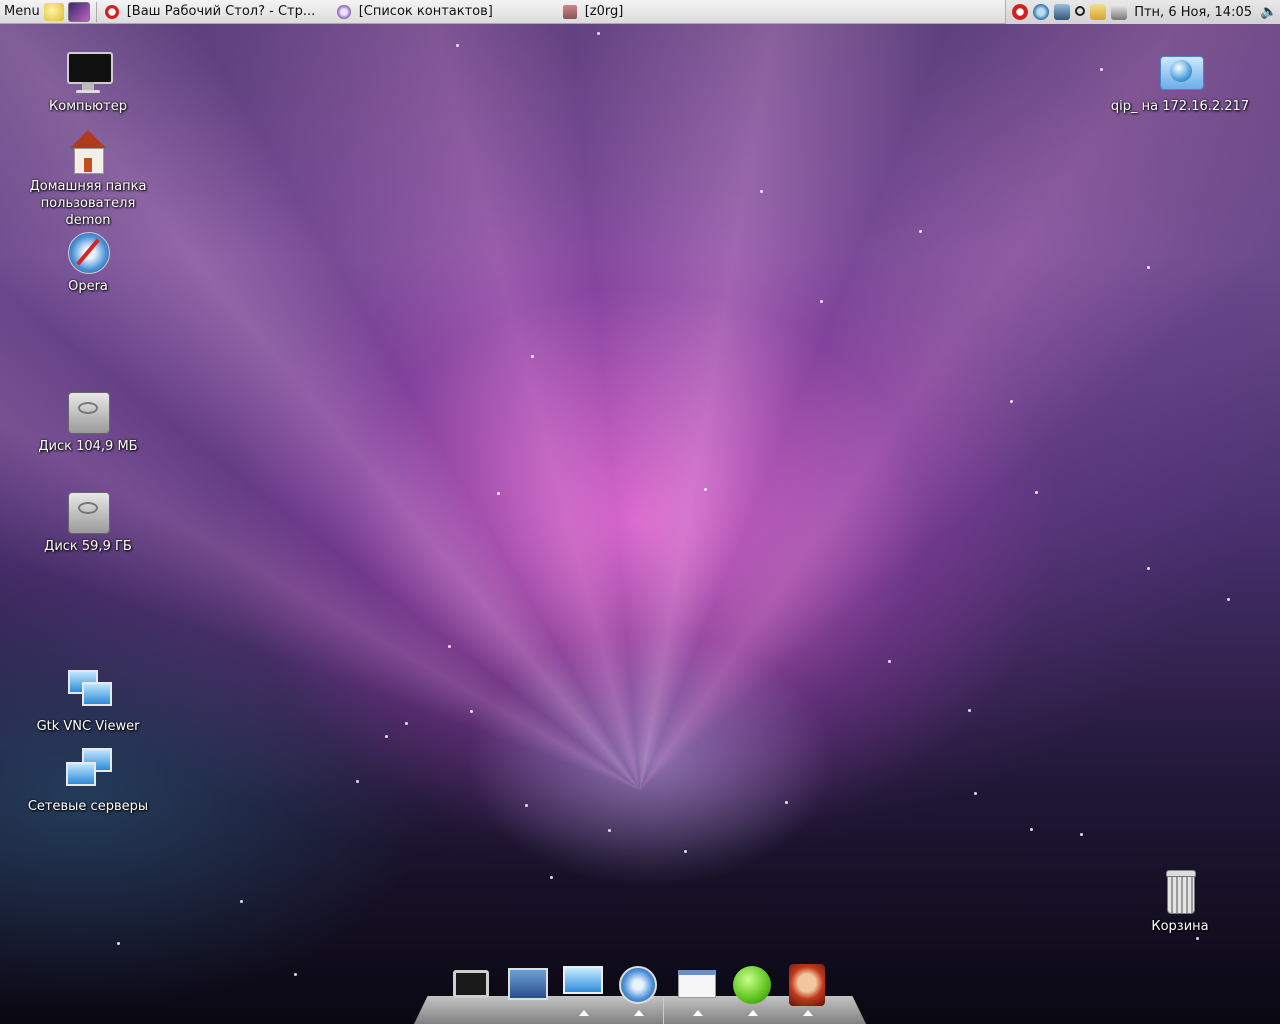 This screenshot has width=1280, height=1024. What do you see at coordinates (88, 446) in the screenshot?
I see `icon-label: Диск 104,9 МБ` at bounding box center [88, 446].